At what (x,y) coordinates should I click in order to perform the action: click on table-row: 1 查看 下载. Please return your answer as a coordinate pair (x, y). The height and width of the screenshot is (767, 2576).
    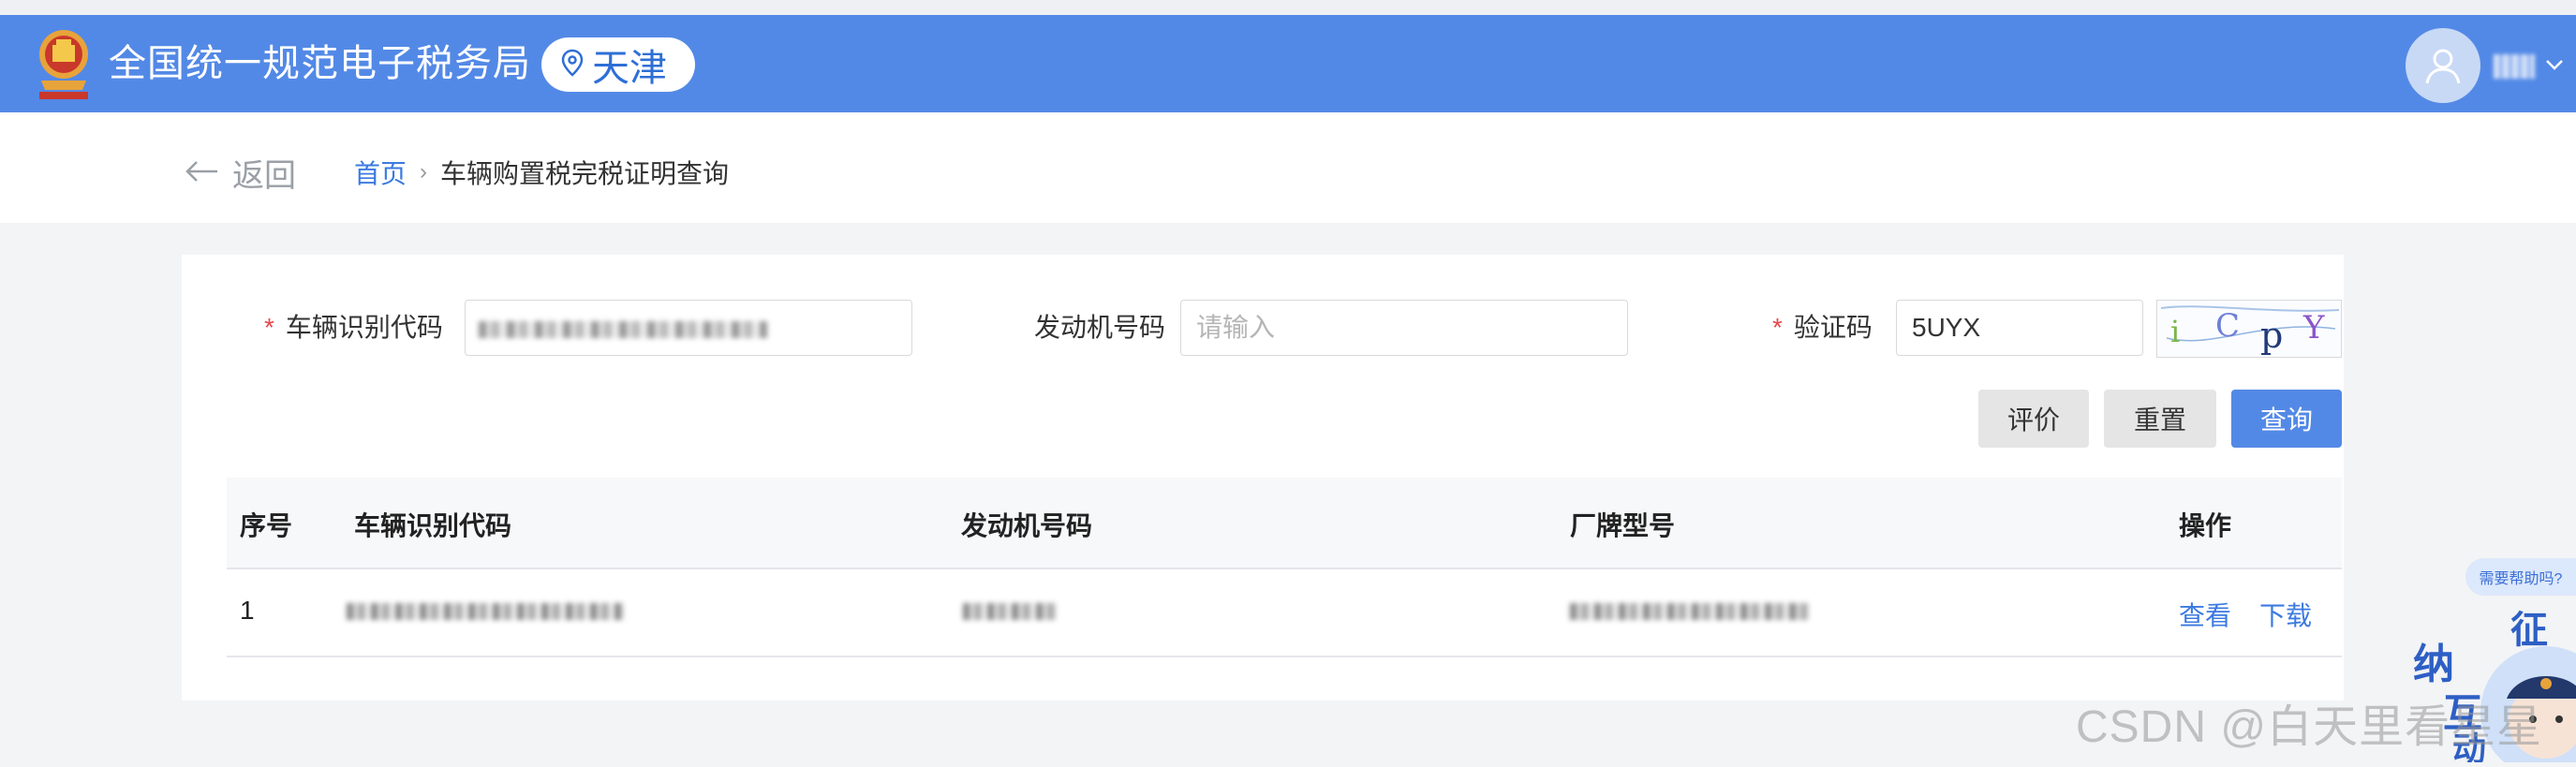
    Looking at the image, I should click on (1284, 613).